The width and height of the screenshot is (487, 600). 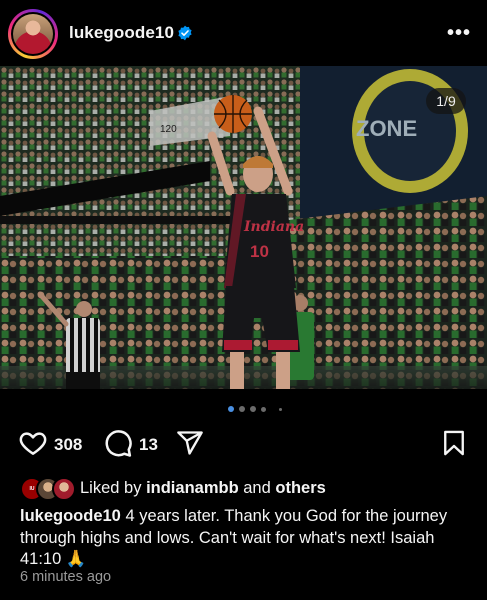 I want to click on heart-icon, so click(x=33, y=443).